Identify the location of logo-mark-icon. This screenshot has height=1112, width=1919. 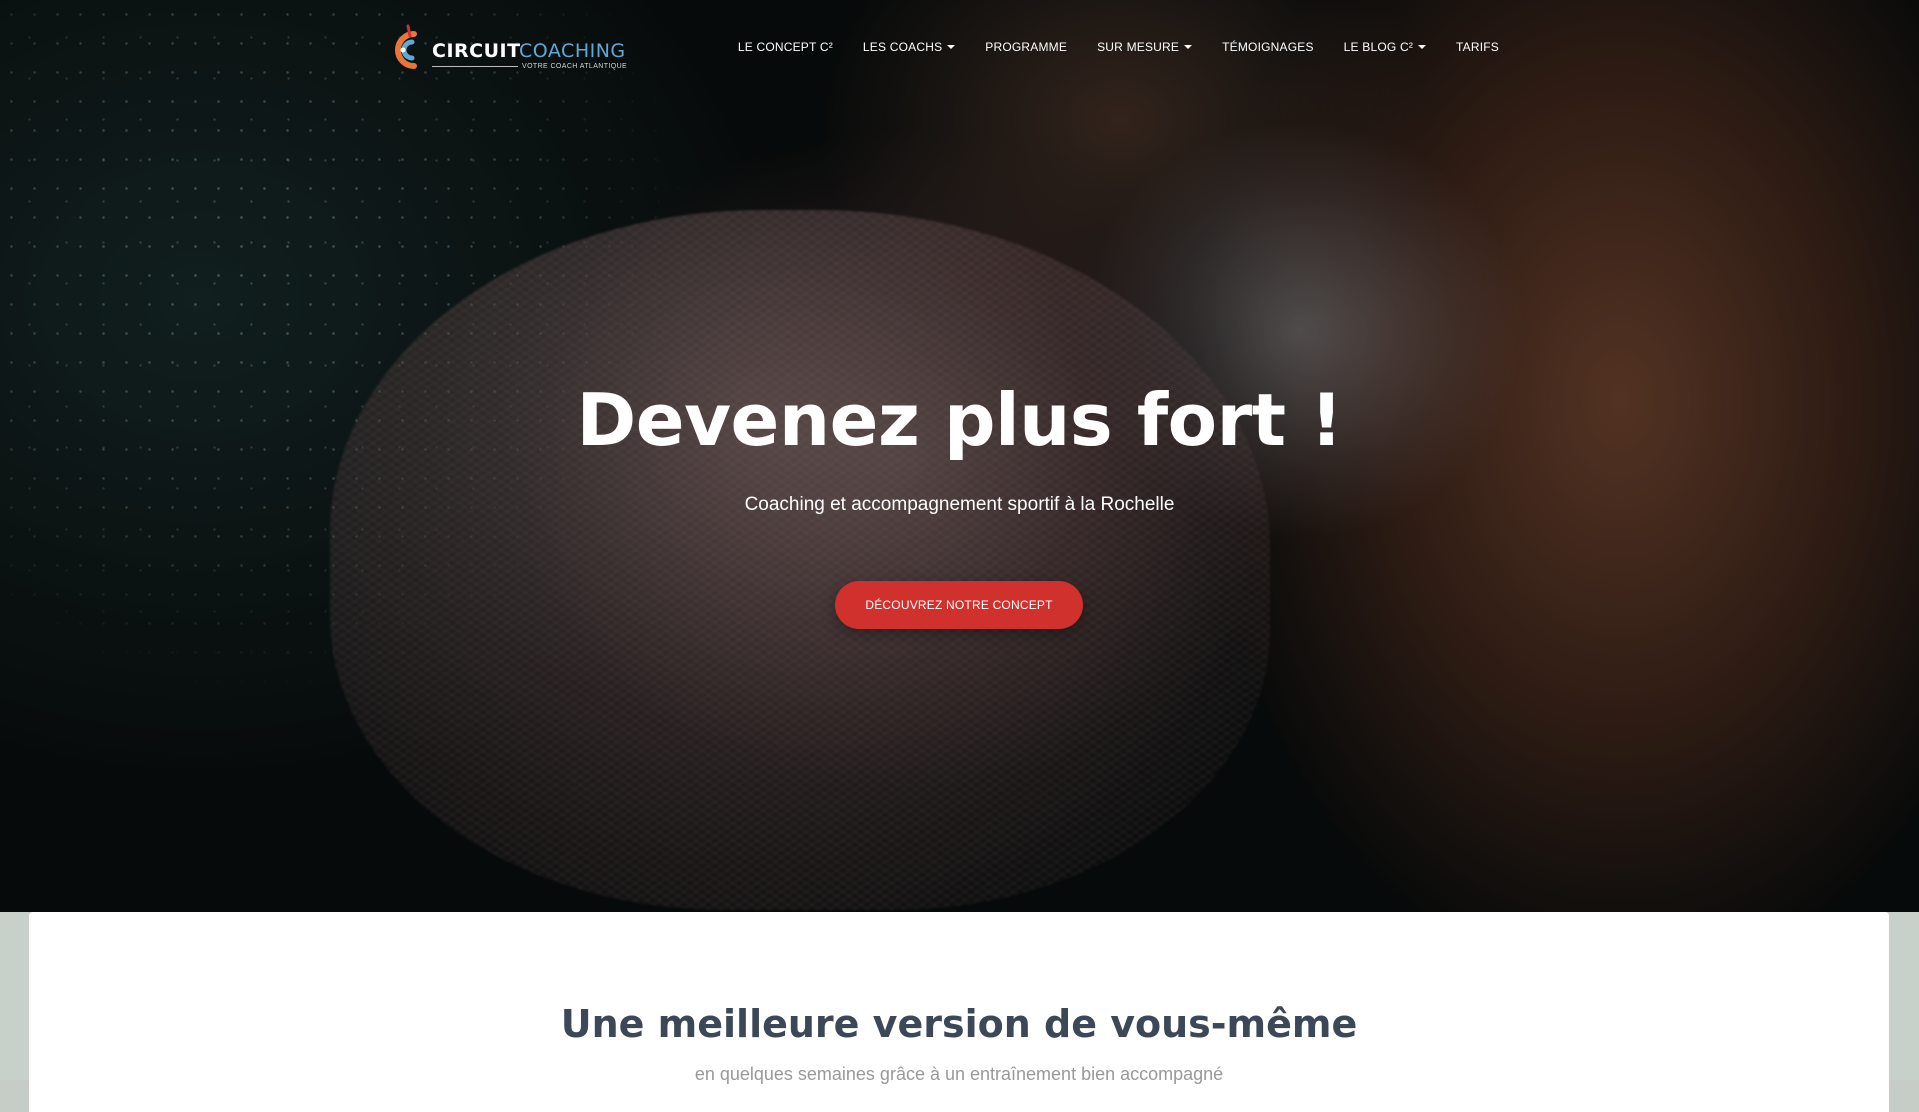
(406, 46).